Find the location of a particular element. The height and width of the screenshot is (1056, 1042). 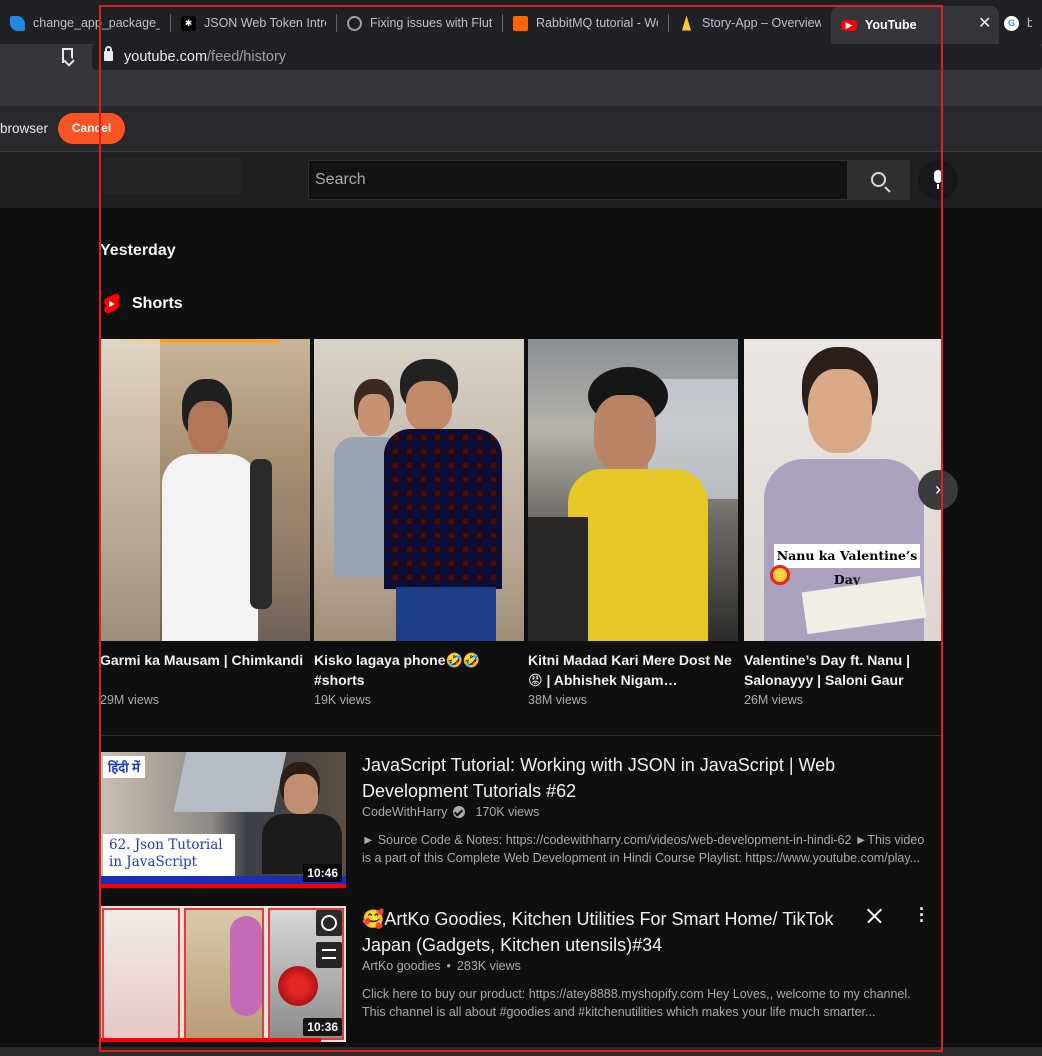

more-options-icon: · · · is located at coordinates (922, 915).